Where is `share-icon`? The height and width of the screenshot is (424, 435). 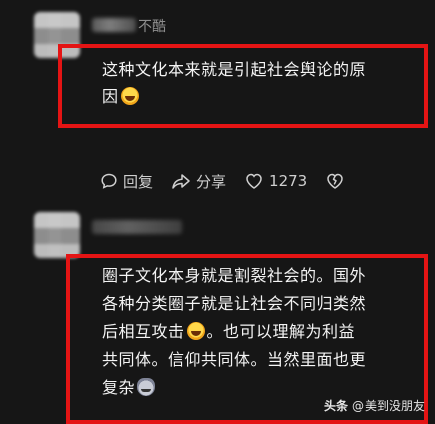 share-icon is located at coordinates (181, 181).